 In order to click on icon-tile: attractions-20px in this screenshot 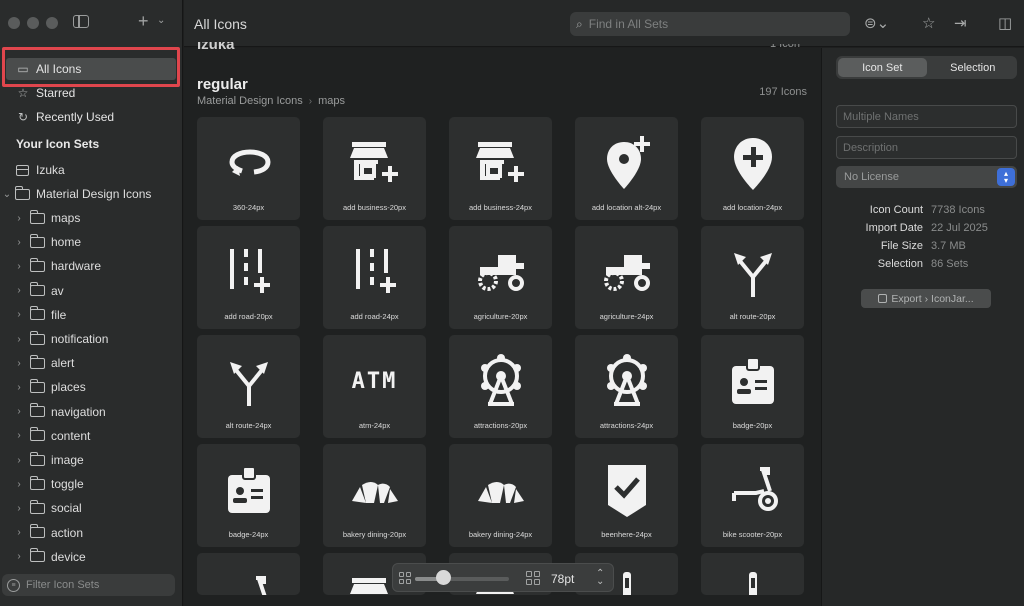, I will do `click(500, 386)`.